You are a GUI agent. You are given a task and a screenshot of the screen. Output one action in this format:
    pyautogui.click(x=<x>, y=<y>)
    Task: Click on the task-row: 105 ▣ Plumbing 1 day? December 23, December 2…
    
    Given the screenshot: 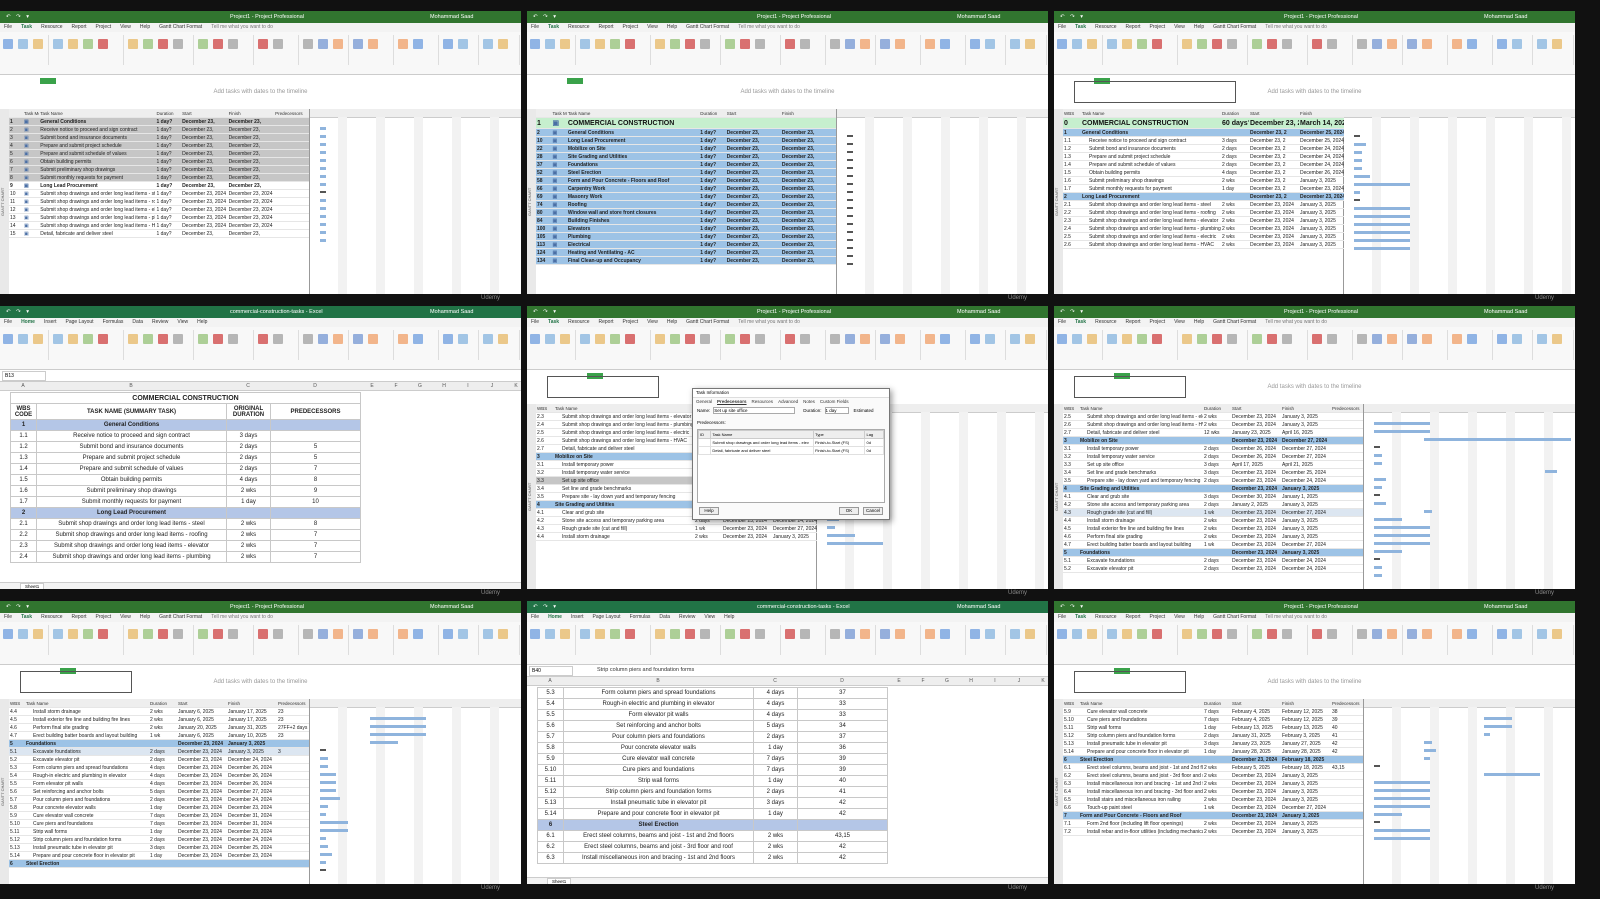 What is the action you would take?
    pyautogui.click(x=686, y=236)
    